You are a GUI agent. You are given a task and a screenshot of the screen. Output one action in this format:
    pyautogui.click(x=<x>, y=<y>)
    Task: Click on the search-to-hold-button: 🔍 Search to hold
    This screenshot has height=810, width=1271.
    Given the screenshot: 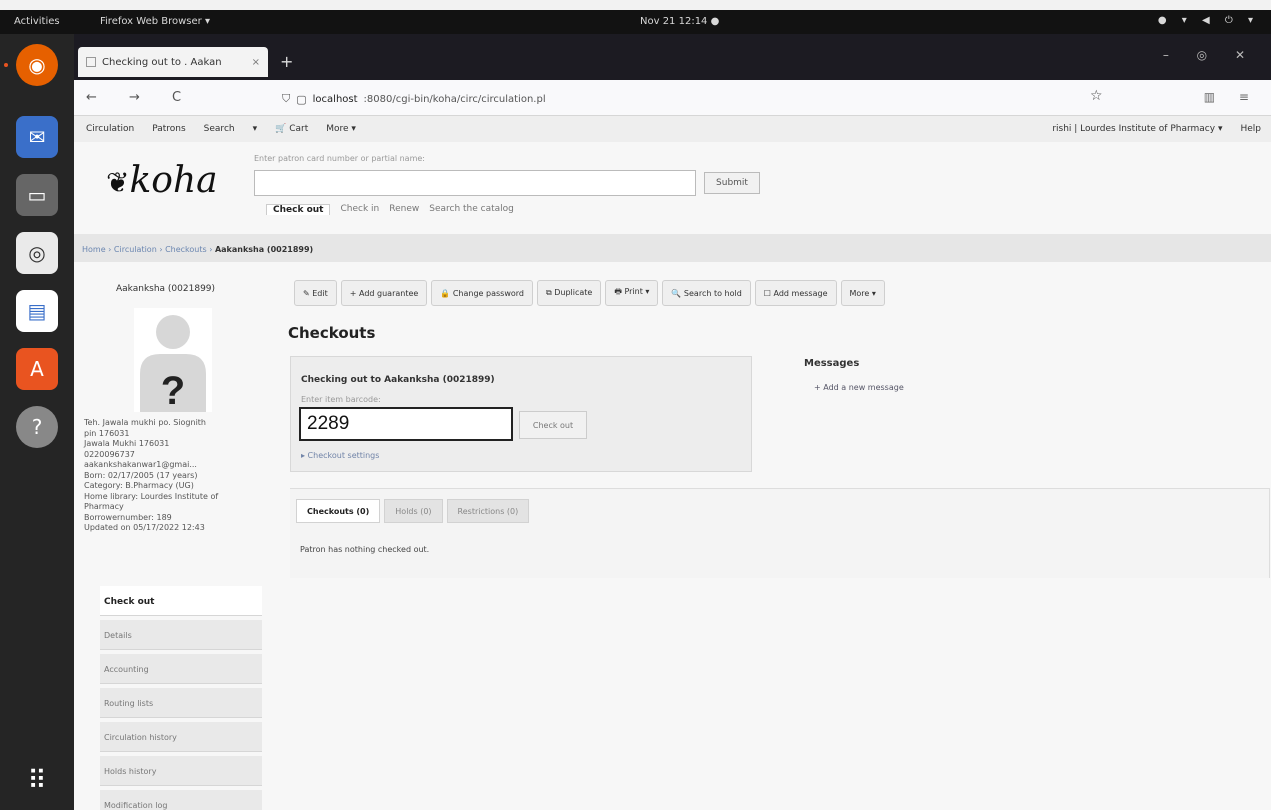 What is the action you would take?
    pyautogui.click(x=706, y=293)
    